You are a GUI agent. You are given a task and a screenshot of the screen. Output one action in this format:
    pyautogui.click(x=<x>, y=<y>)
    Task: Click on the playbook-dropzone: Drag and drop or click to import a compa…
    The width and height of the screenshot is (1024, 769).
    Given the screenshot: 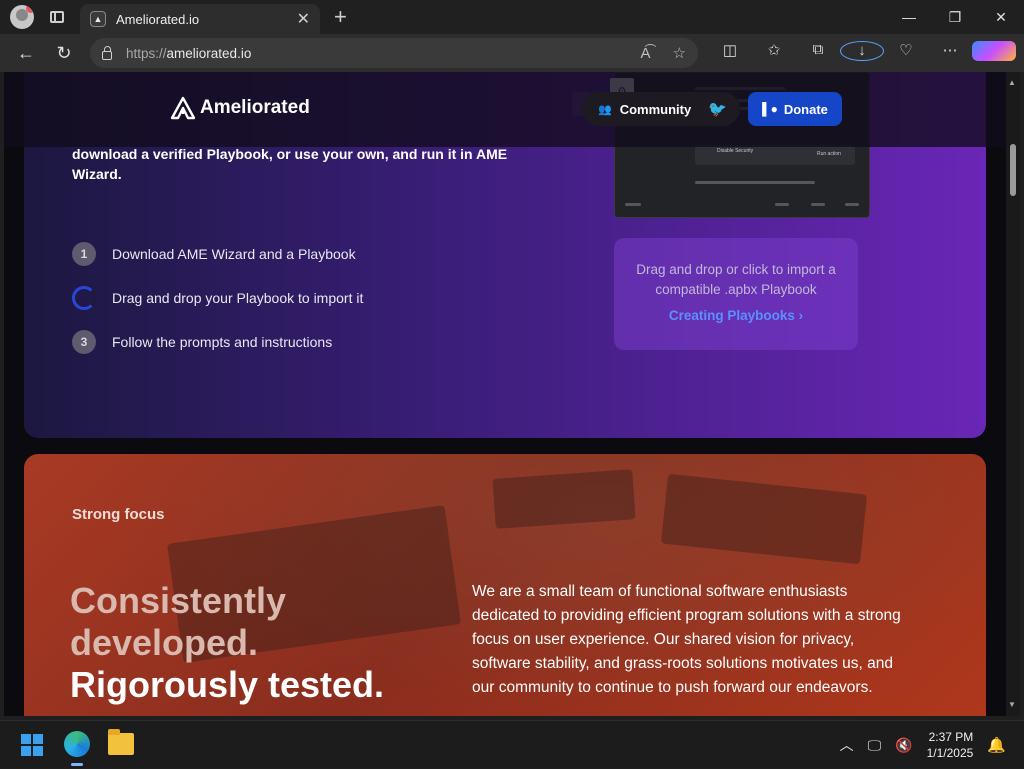 What is the action you would take?
    pyautogui.click(x=736, y=294)
    